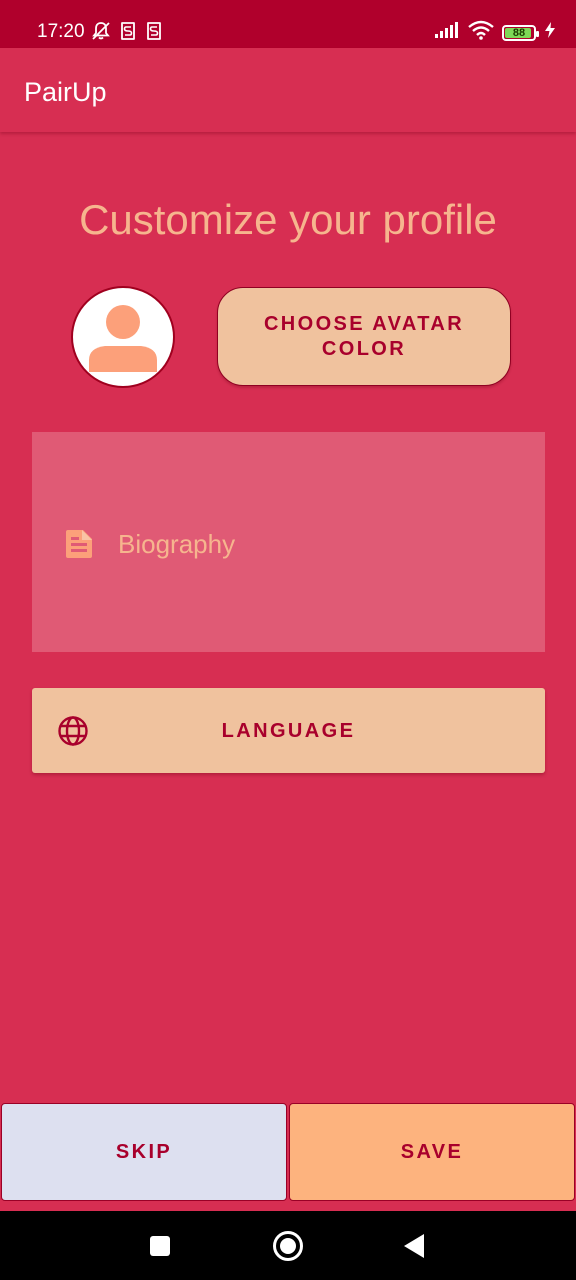  Describe the element at coordinates (447, 32) in the screenshot. I see `signal-icon` at that location.